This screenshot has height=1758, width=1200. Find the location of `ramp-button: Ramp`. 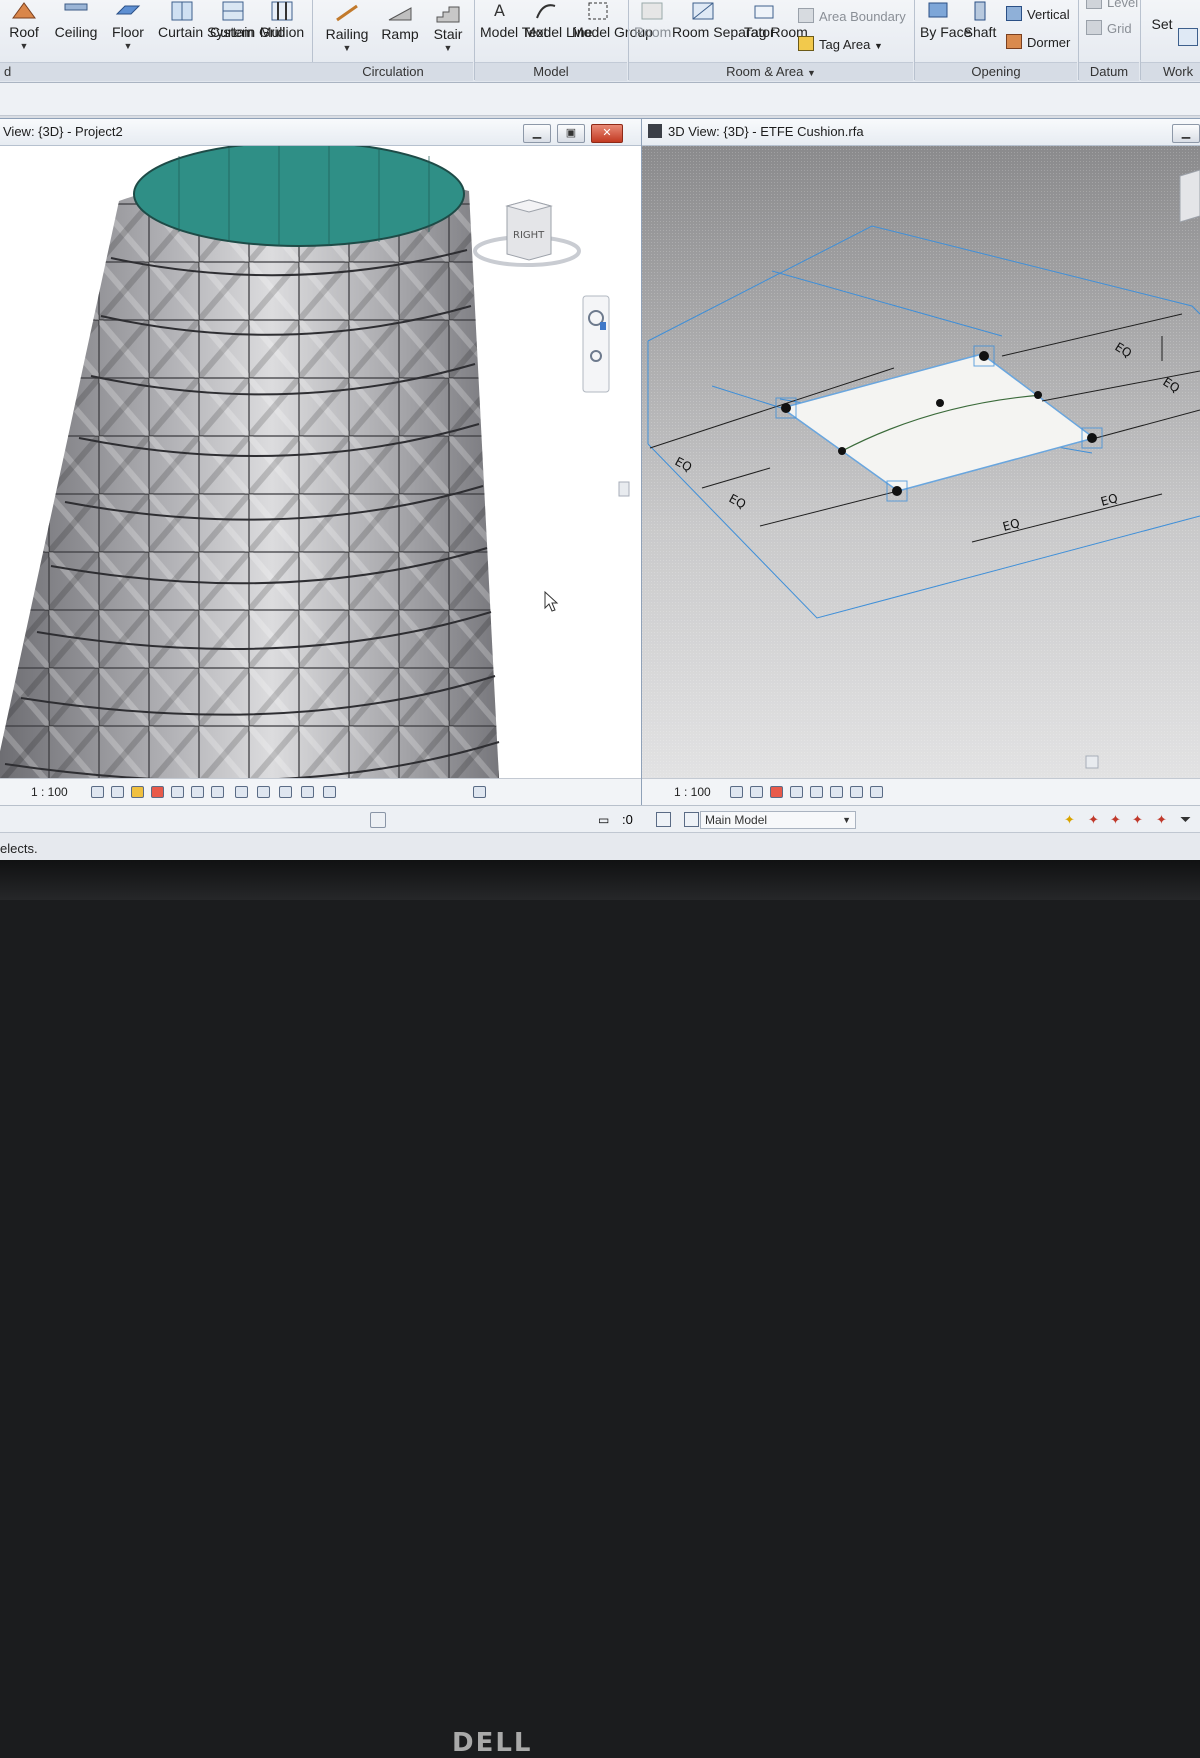

ramp-button: Ramp is located at coordinates (400, 22).